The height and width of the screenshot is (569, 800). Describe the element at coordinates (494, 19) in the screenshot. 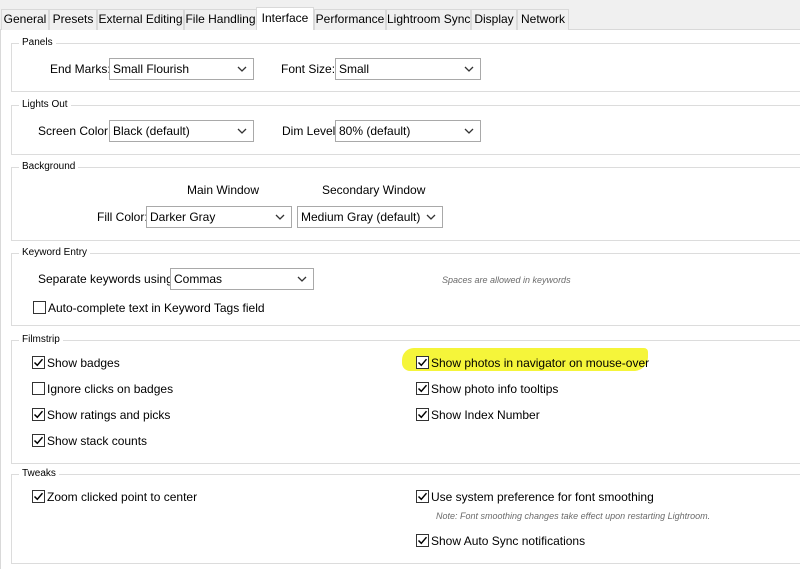

I see `tab-display: Display` at that location.